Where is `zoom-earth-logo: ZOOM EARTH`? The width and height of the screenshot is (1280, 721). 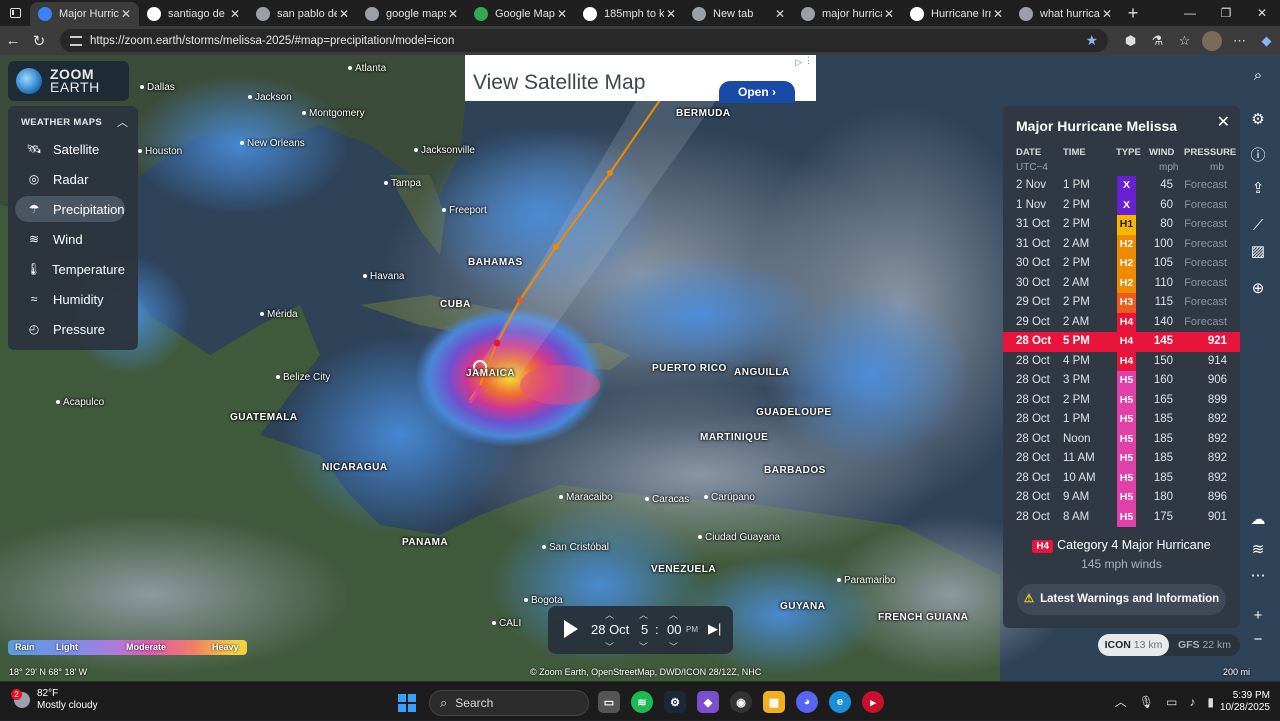
zoom-earth-logo: ZOOM EARTH is located at coordinates (68, 81).